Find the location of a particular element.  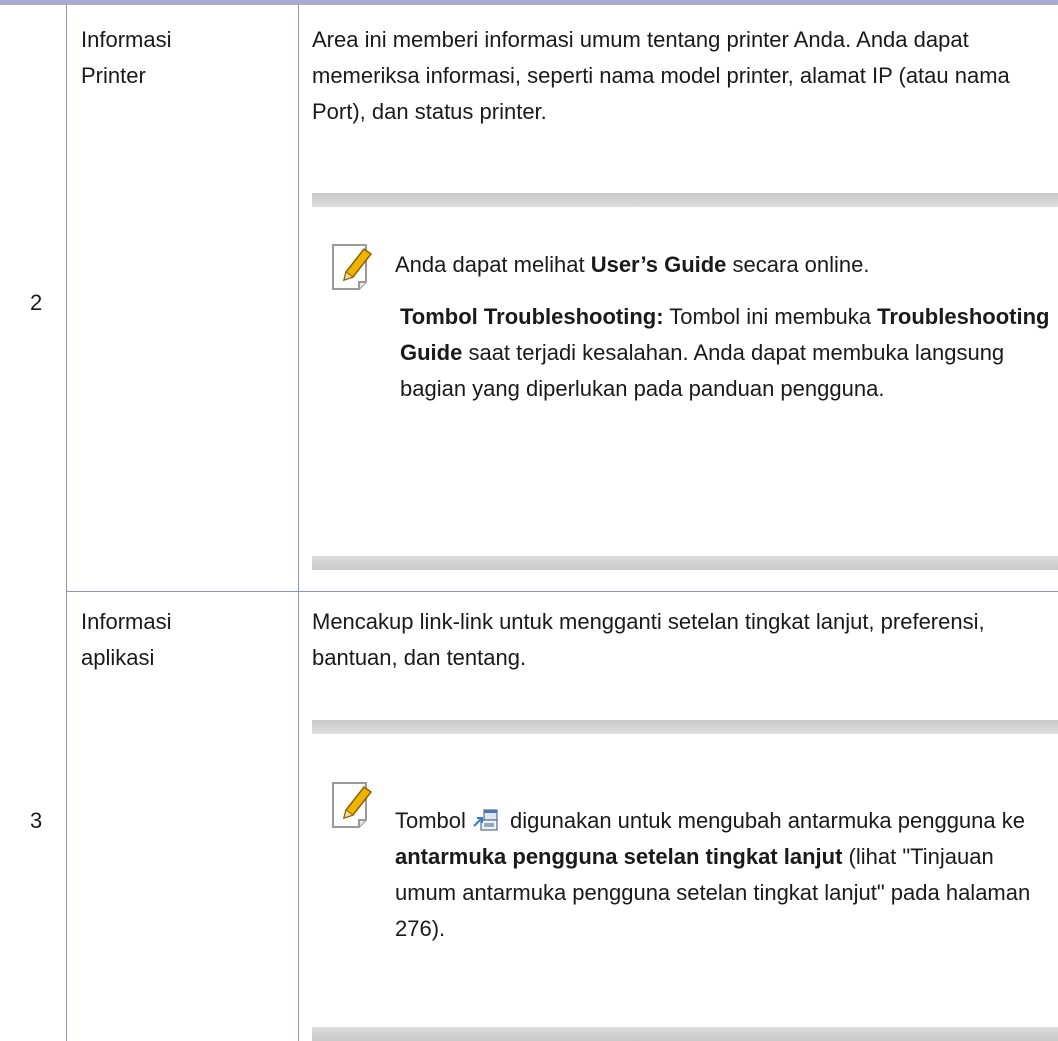

row-divider is located at coordinates (562, 591).